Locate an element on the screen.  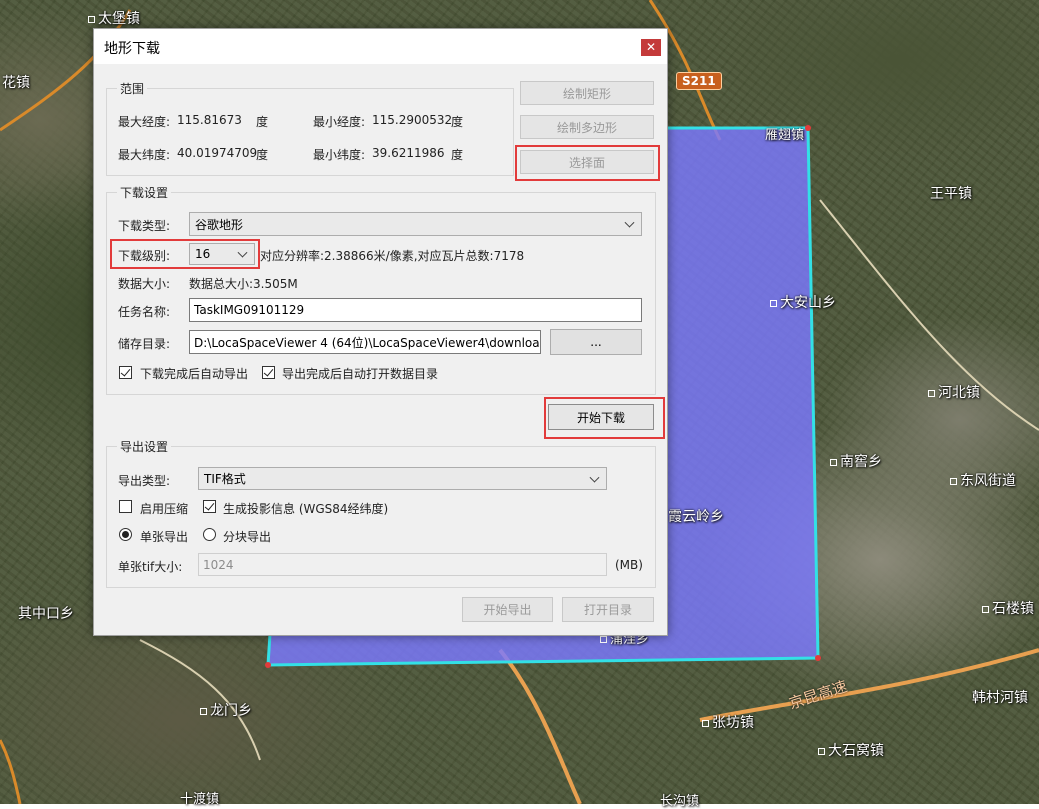
export-group-title: 导出设置 is located at coordinates (144, 446).